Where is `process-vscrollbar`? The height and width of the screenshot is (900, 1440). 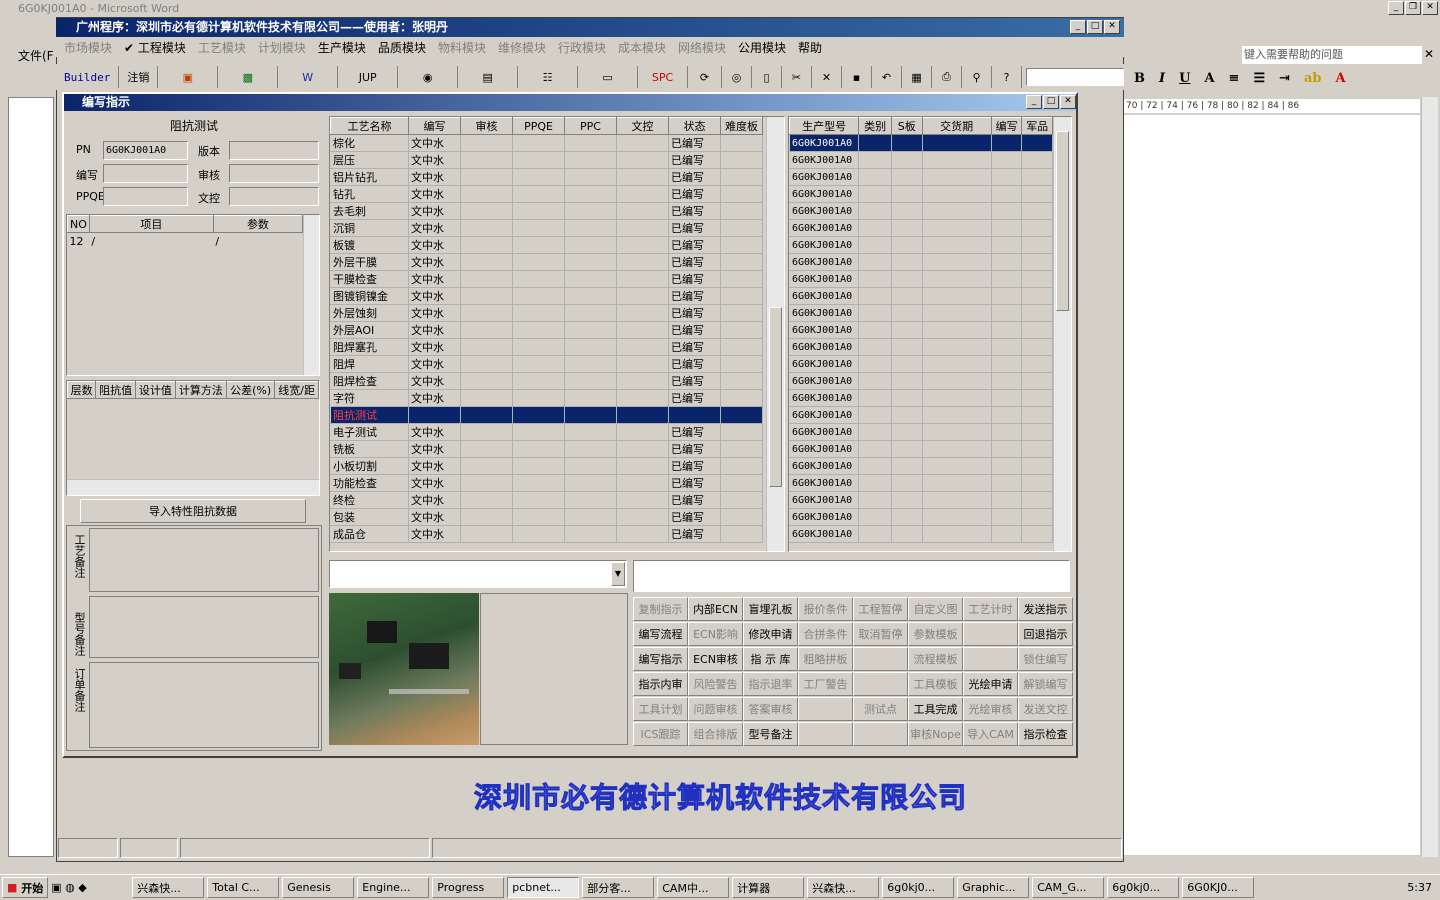
process-vscrollbar is located at coordinates (775, 334).